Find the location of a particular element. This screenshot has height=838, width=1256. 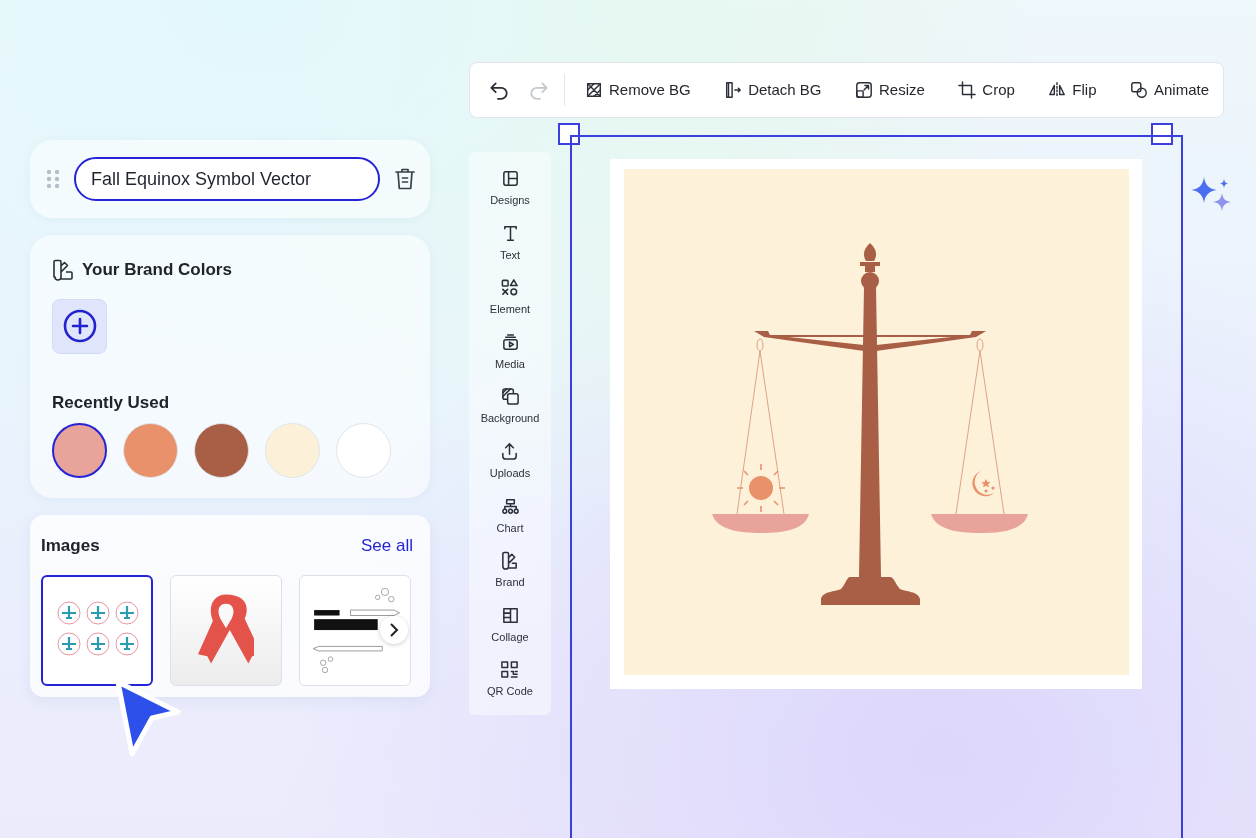

add-color-button is located at coordinates (79, 326).